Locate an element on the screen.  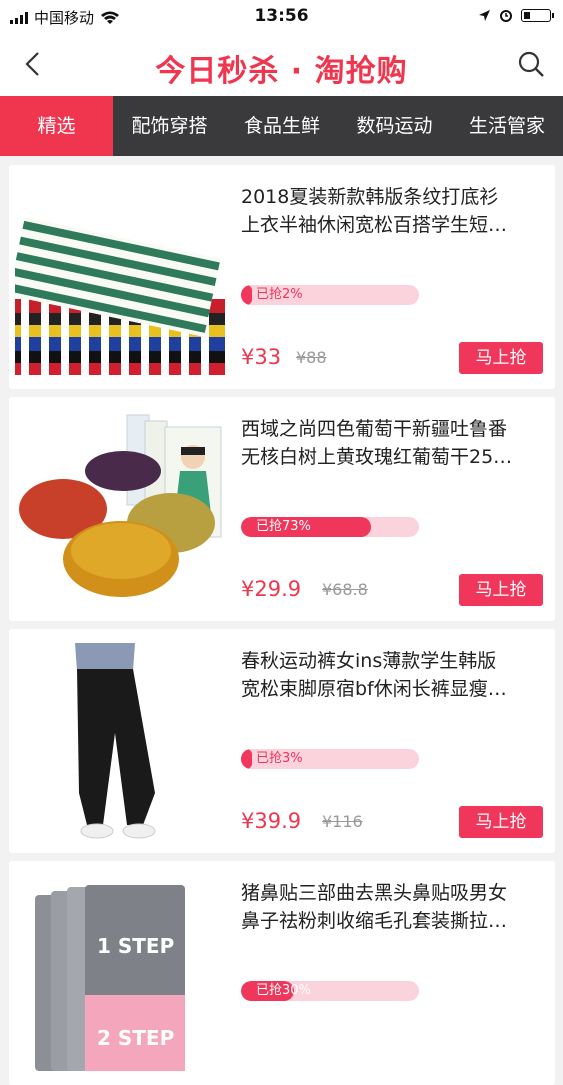
svg-text: 2 STEP is located at coordinates (135, 1038).